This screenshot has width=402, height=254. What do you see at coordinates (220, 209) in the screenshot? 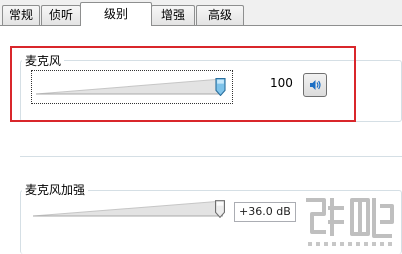
I see `slider-thumb` at bounding box center [220, 209].